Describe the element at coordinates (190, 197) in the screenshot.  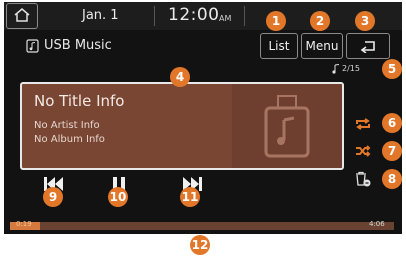
I see `callout-11: 11` at that location.